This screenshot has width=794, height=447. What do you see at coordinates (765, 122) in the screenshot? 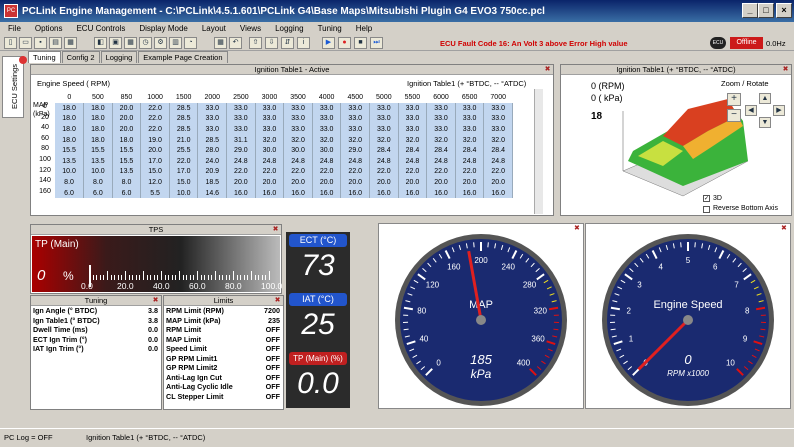
I see `rotate-down-button: ▼` at bounding box center [765, 122].